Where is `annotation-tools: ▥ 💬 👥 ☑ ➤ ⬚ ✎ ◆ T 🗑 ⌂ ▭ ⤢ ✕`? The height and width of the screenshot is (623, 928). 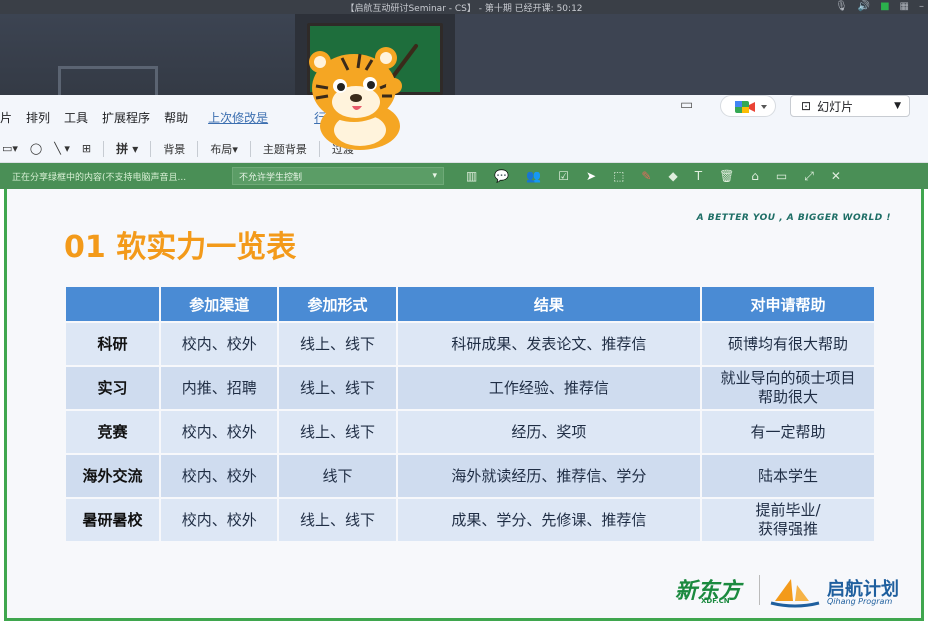
annotation-tools: ▥ 💬 👥 ☑ ➤ ⬚ ✎ ◆ T 🗑 ⌂ ▭ ⤢ ✕ is located at coordinates (653, 176).